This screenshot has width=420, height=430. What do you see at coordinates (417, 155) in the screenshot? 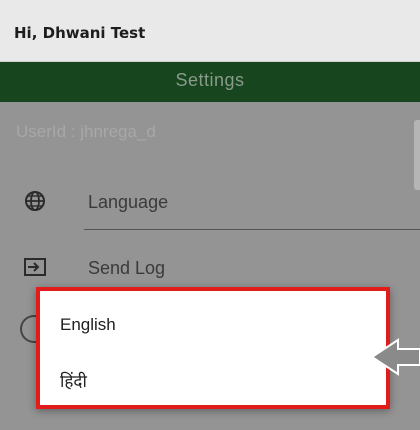
I see `scrollbar` at bounding box center [417, 155].